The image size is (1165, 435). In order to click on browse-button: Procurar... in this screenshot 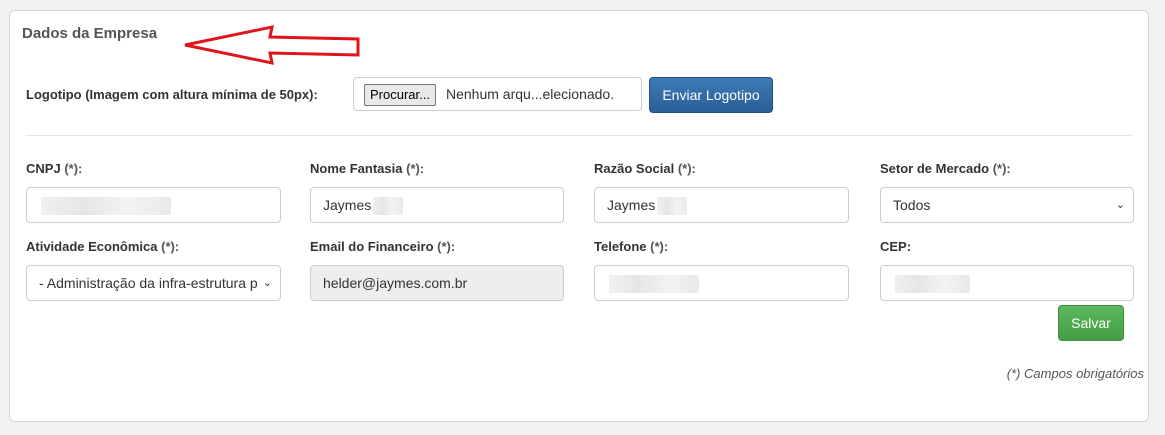, I will do `click(400, 95)`.